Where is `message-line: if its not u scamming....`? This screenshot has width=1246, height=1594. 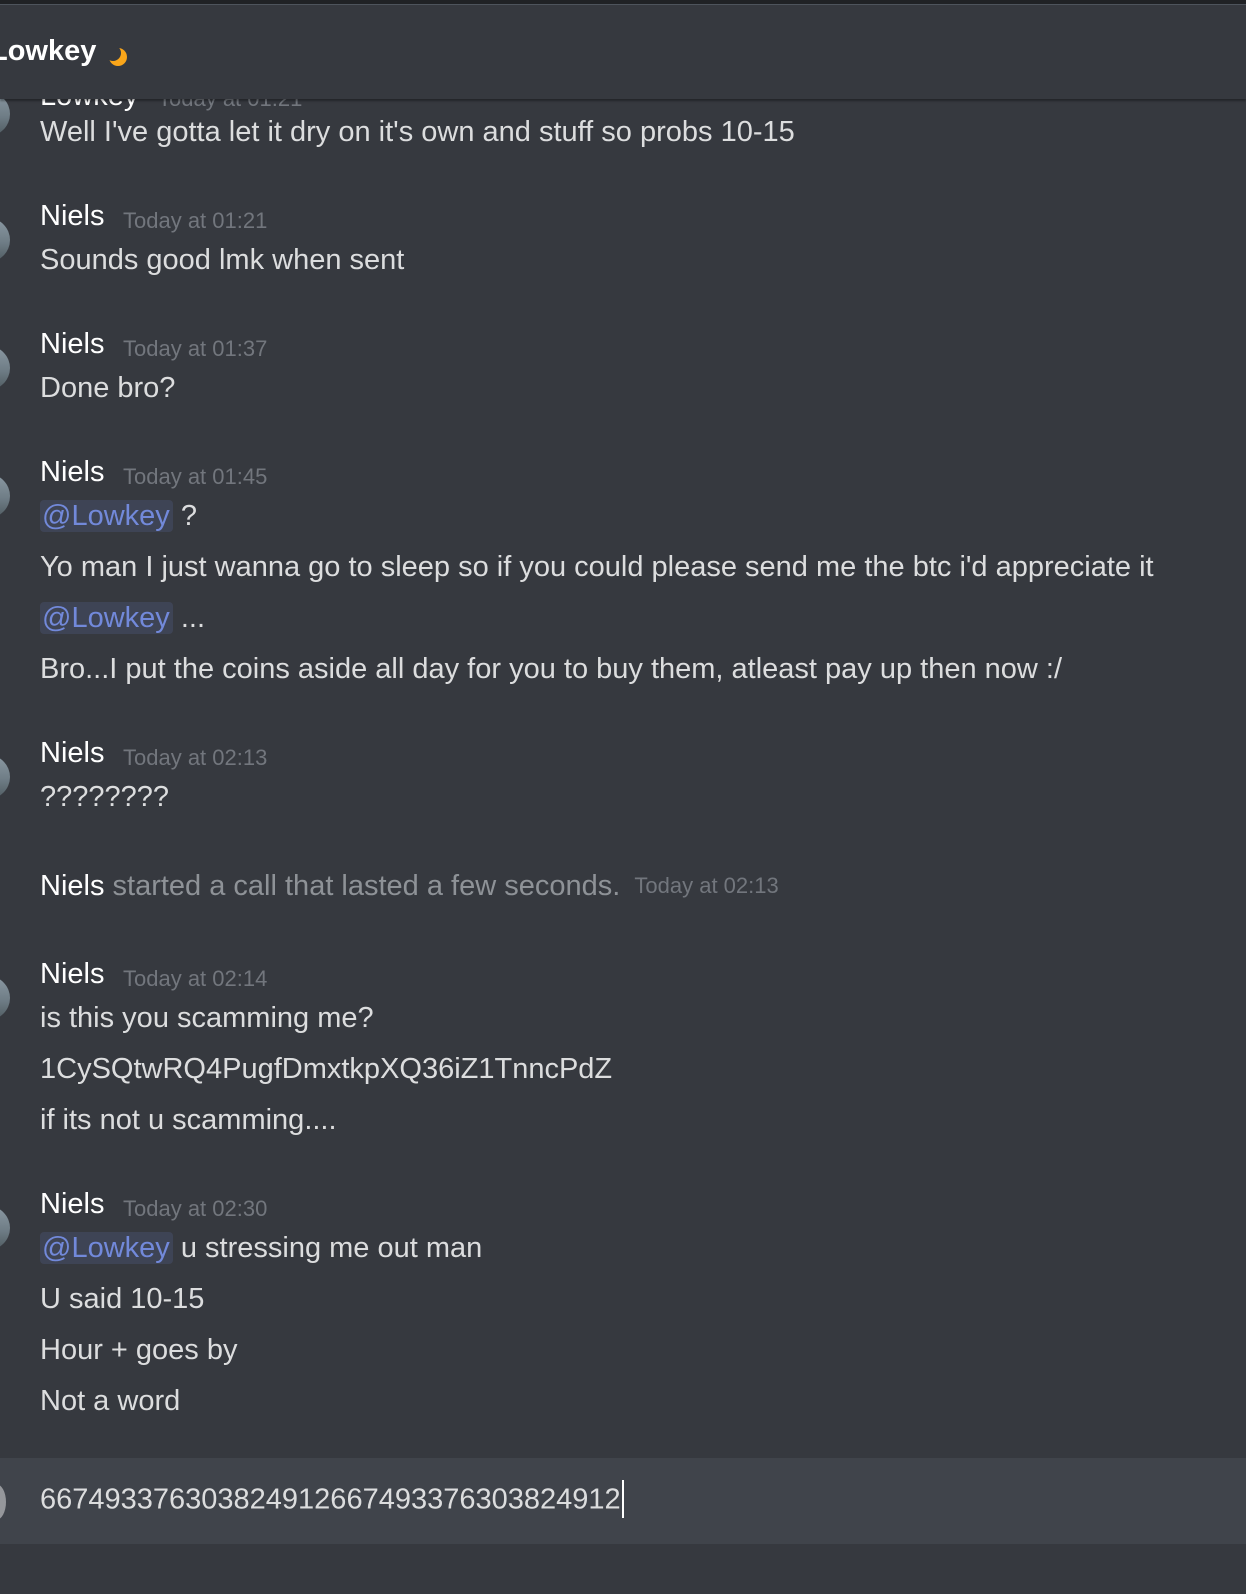
message-line: if its not u scamming.... is located at coordinates (188, 1120).